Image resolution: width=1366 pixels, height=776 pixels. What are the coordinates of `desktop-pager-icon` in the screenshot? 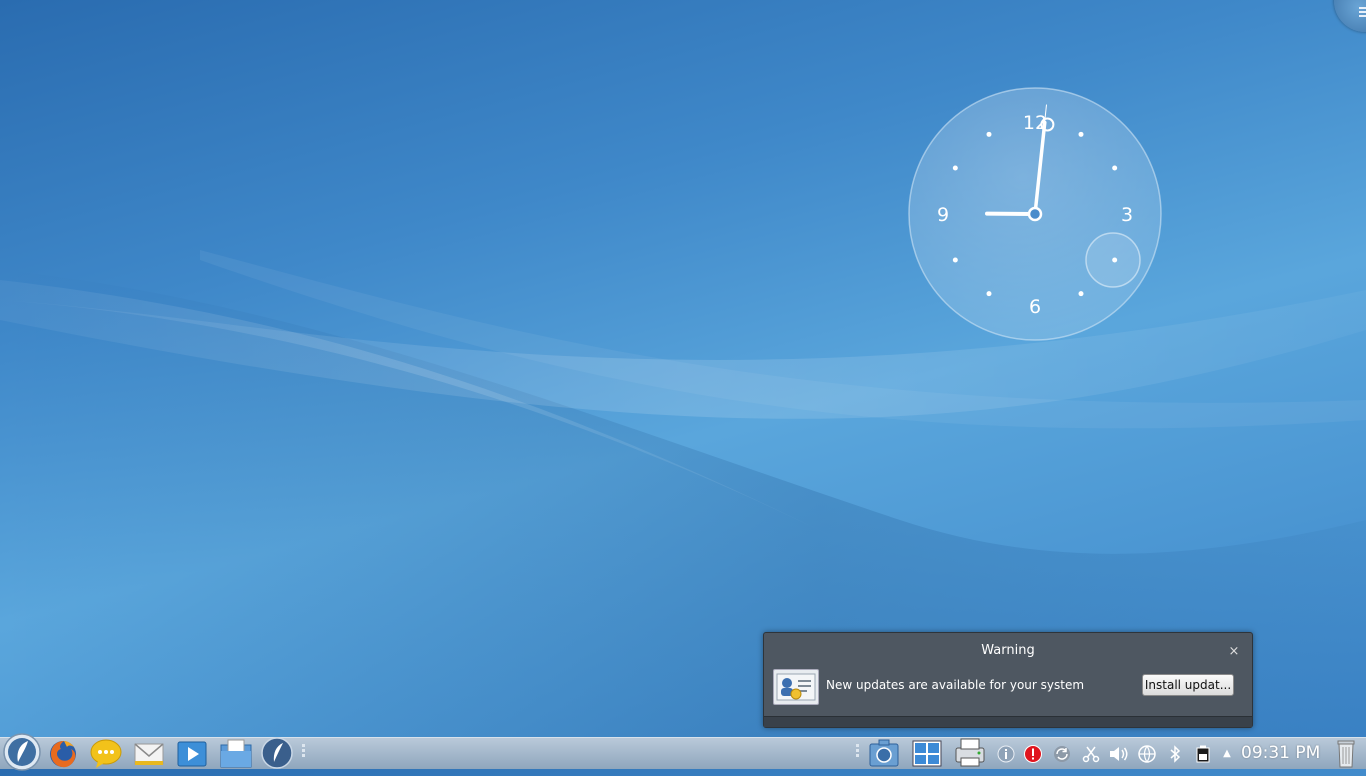 It's located at (927, 753).